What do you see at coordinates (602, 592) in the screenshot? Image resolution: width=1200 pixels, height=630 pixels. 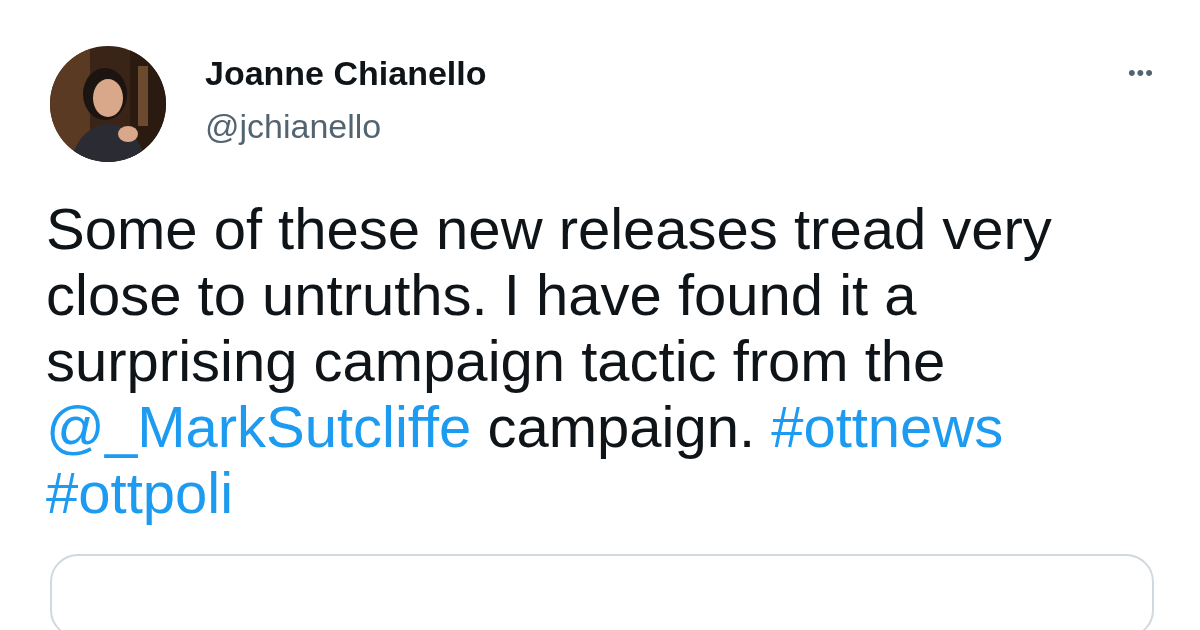 I see `quoted-card` at bounding box center [602, 592].